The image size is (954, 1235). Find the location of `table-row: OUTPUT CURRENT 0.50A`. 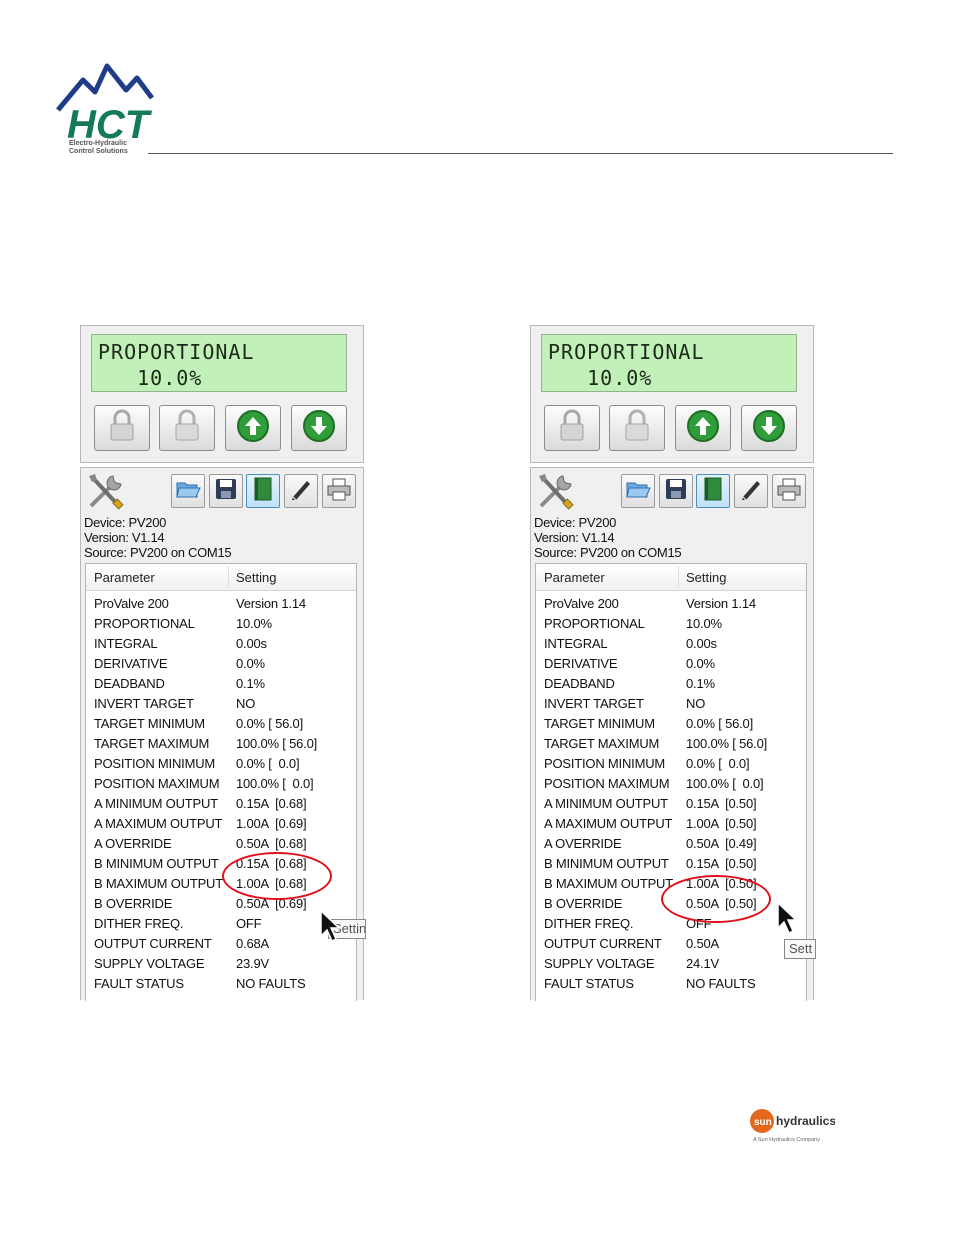

table-row: OUTPUT CURRENT 0.50A is located at coordinates (671, 944).